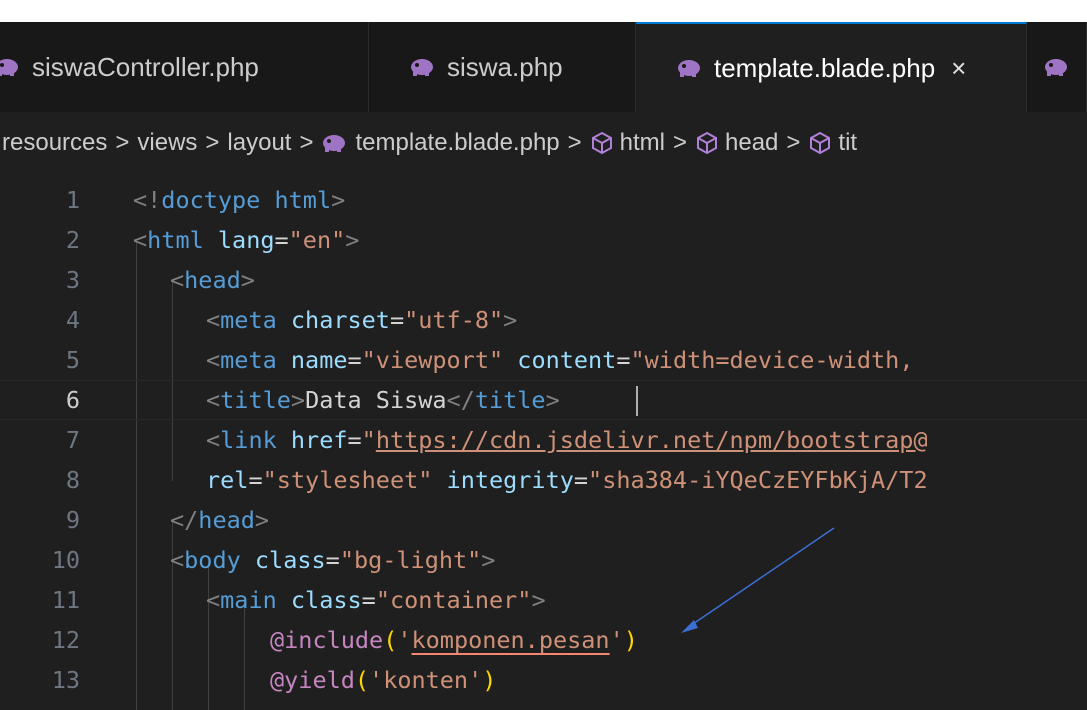 The image size is (1087, 710). What do you see at coordinates (505, 66) in the screenshot?
I see `tab-label: siswa.php` at bounding box center [505, 66].